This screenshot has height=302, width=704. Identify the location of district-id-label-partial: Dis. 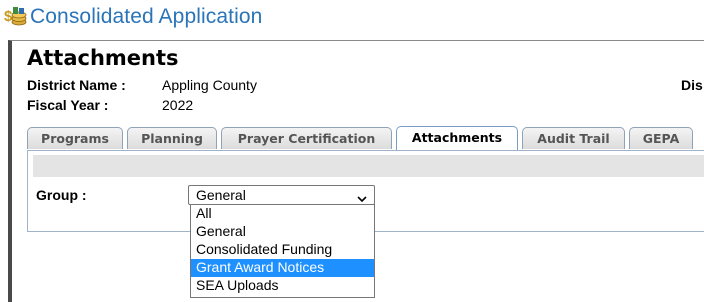
(692, 85).